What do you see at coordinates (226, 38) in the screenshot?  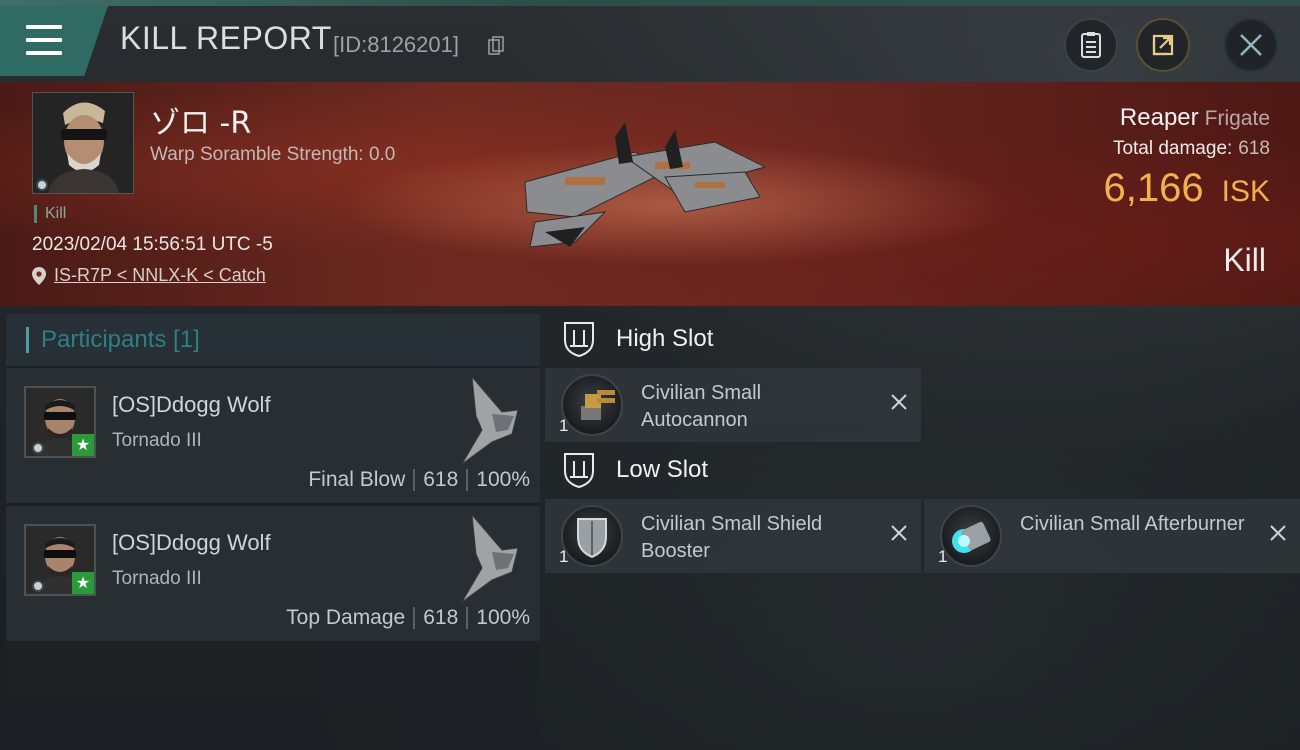 I see `page-title: KILL REPORT` at bounding box center [226, 38].